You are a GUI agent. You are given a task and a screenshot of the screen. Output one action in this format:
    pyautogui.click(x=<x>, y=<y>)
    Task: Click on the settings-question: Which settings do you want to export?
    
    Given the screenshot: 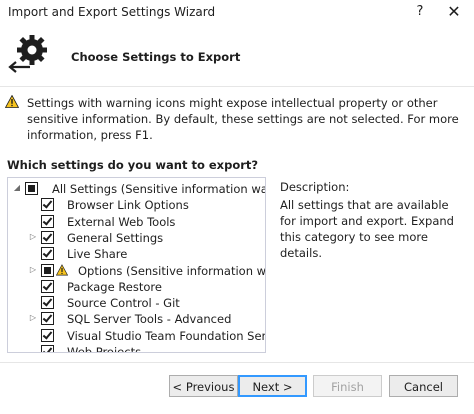 What is the action you would take?
    pyautogui.click(x=133, y=165)
    